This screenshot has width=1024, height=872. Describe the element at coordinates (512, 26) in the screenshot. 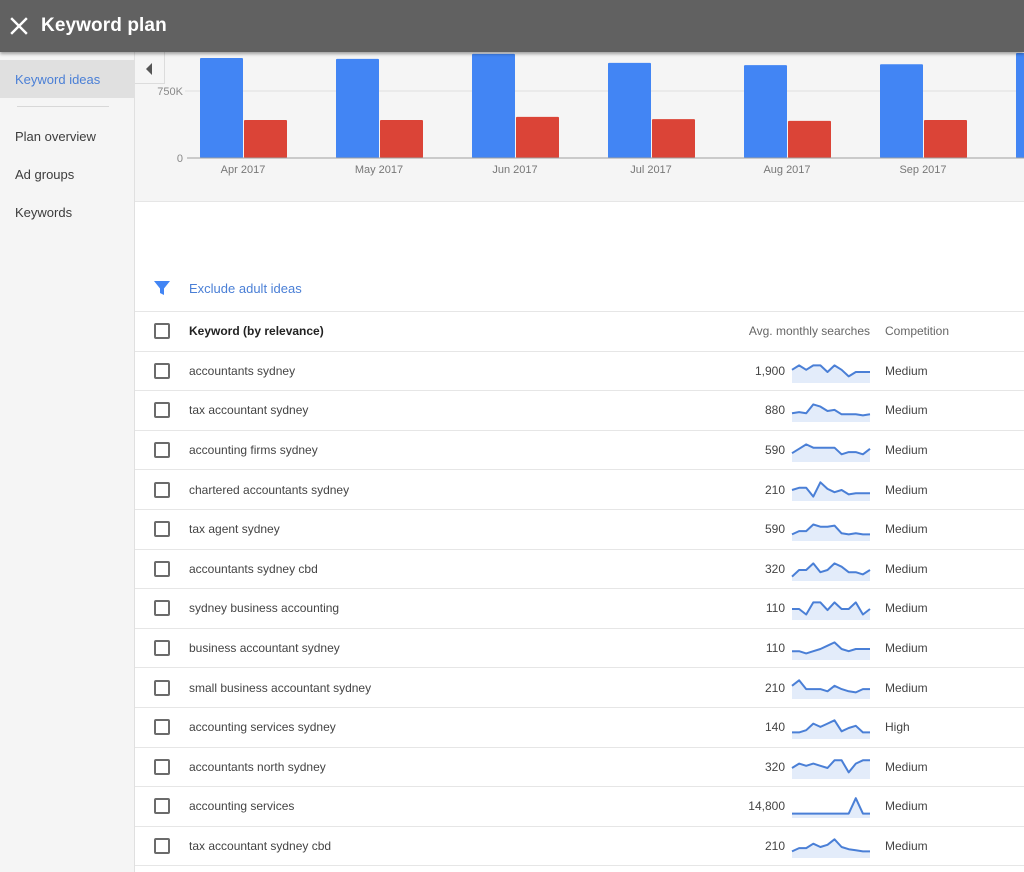

I see `top-app-bar: Keyword plan` at that location.